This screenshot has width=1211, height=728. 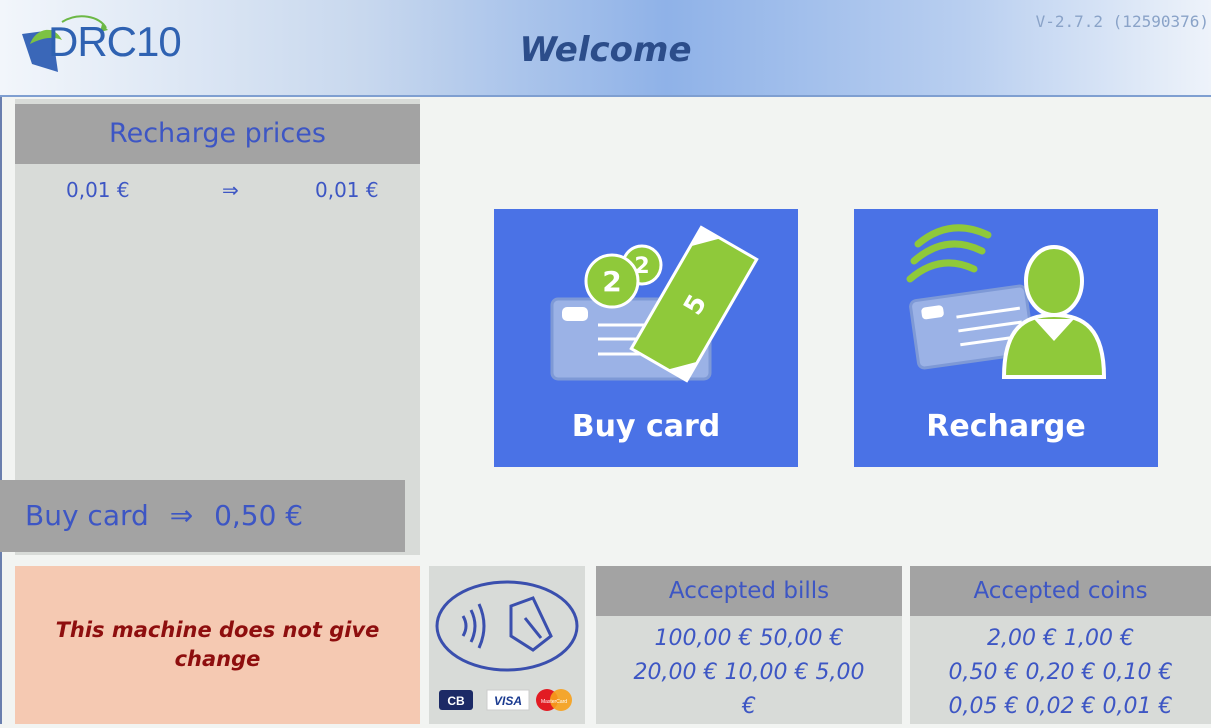 I want to click on header-bar: DRC10 Welcome V-2.7.2 (12590376), so click(x=605, y=48).